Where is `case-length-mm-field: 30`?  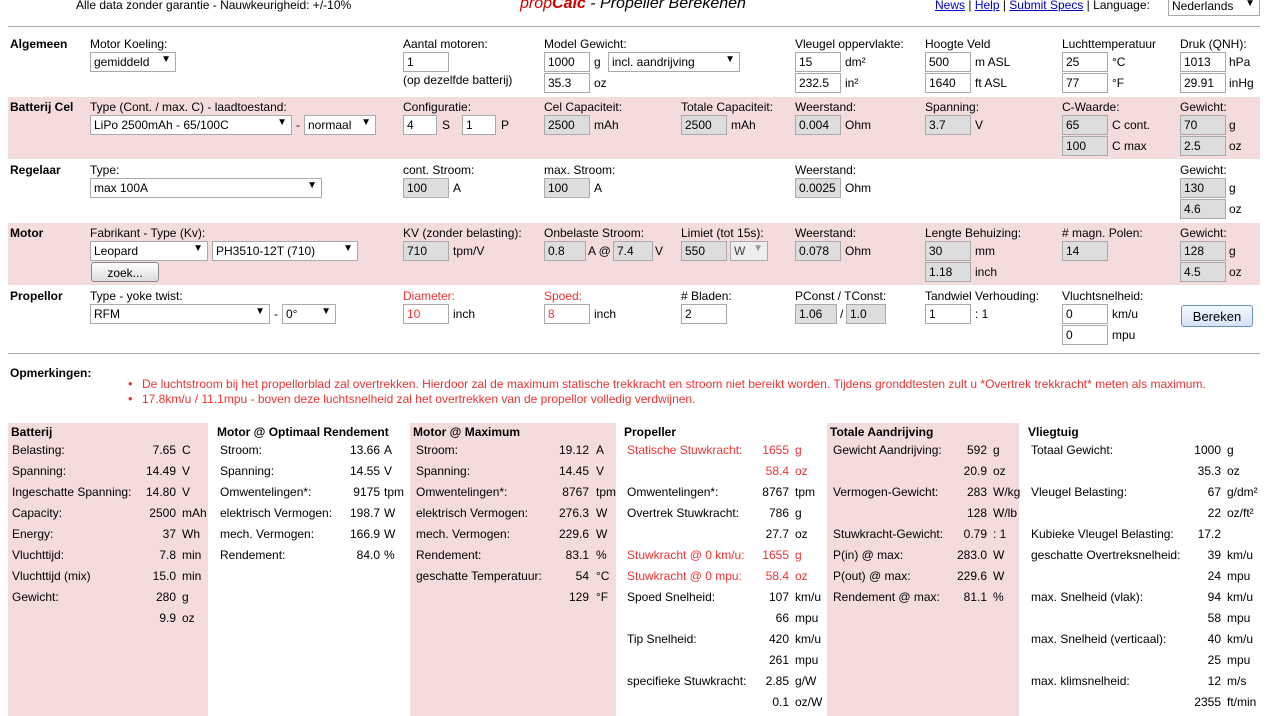
case-length-mm-field: 30 is located at coordinates (948, 251).